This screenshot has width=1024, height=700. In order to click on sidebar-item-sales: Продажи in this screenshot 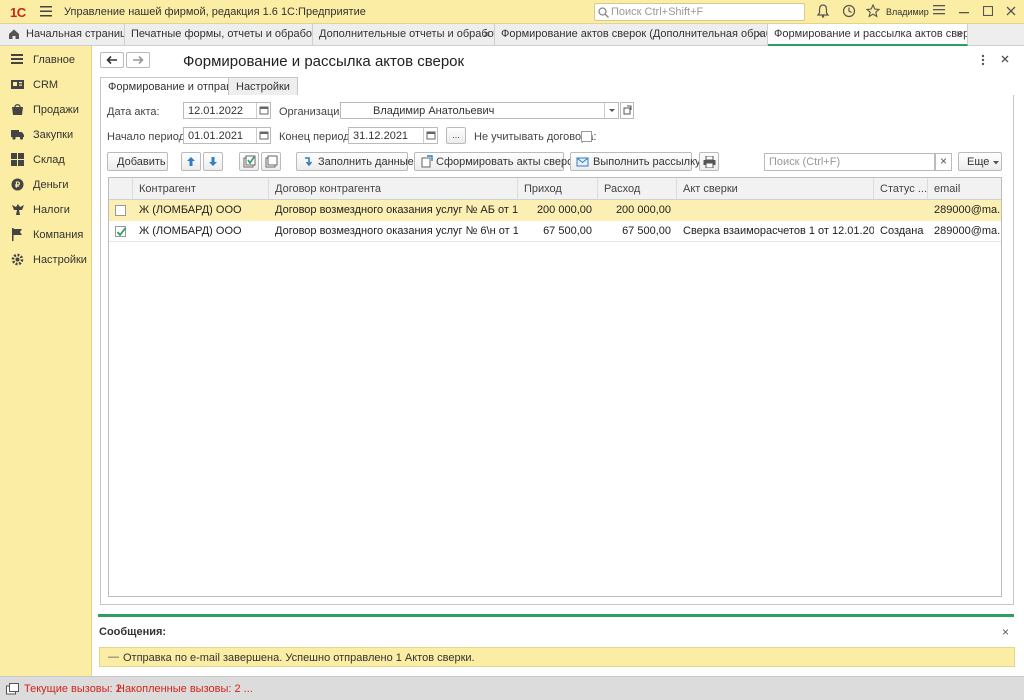, I will do `click(46, 110)`.